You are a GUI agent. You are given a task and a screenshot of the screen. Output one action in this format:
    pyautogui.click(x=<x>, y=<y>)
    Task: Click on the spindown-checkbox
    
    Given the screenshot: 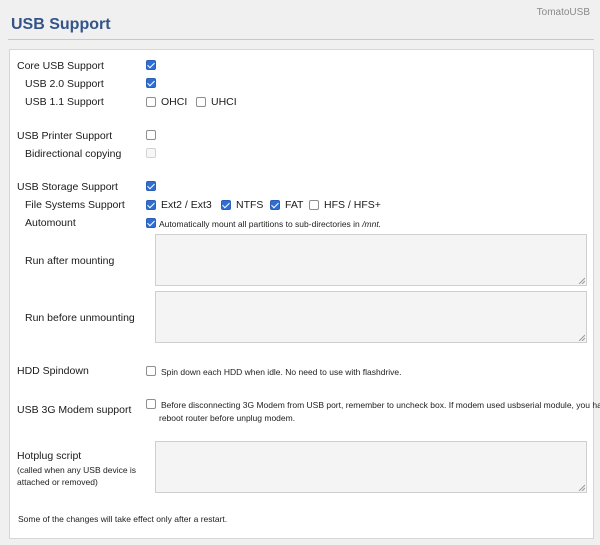 What is the action you would take?
    pyautogui.click(x=151, y=371)
    